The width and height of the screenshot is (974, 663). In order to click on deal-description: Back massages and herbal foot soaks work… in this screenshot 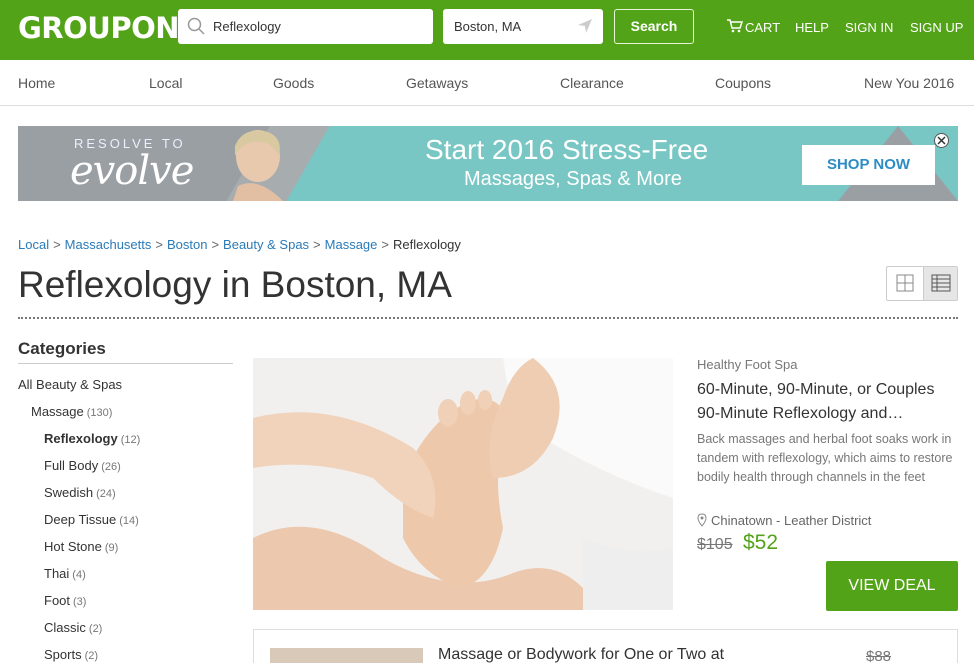, I will do `click(825, 458)`.